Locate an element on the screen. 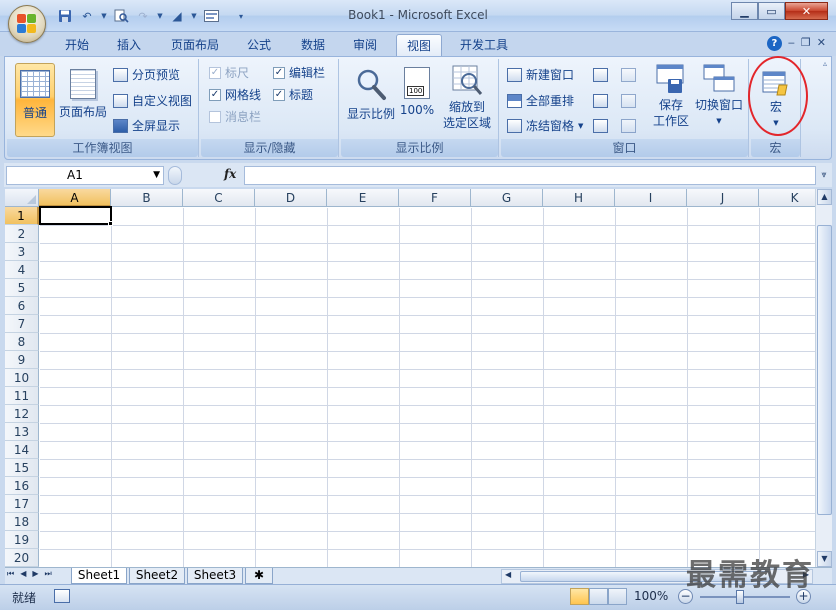 The image size is (836, 610). zoom-slider-track is located at coordinates (745, 597).